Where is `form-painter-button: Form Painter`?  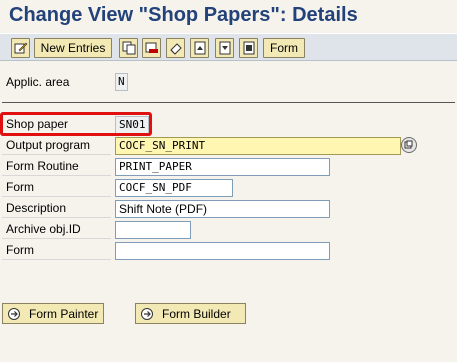
form-painter-button: Form Painter is located at coordinates (53, 313).